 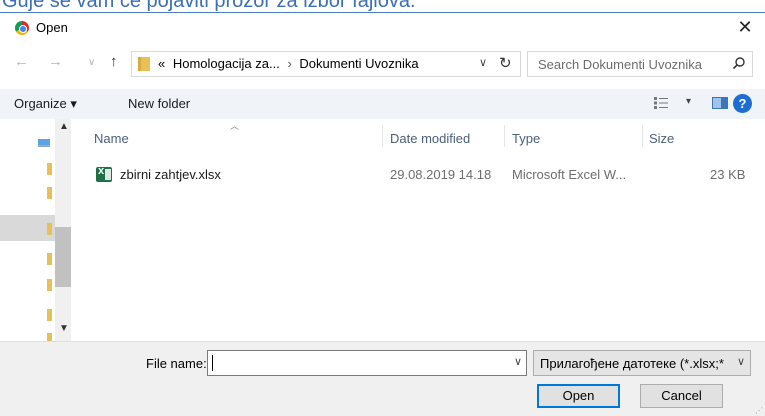 What do you see at coordinates (382, 28) in the screenshot?
I see `title-bar: Open ✕` at bounding box center [382, 28].